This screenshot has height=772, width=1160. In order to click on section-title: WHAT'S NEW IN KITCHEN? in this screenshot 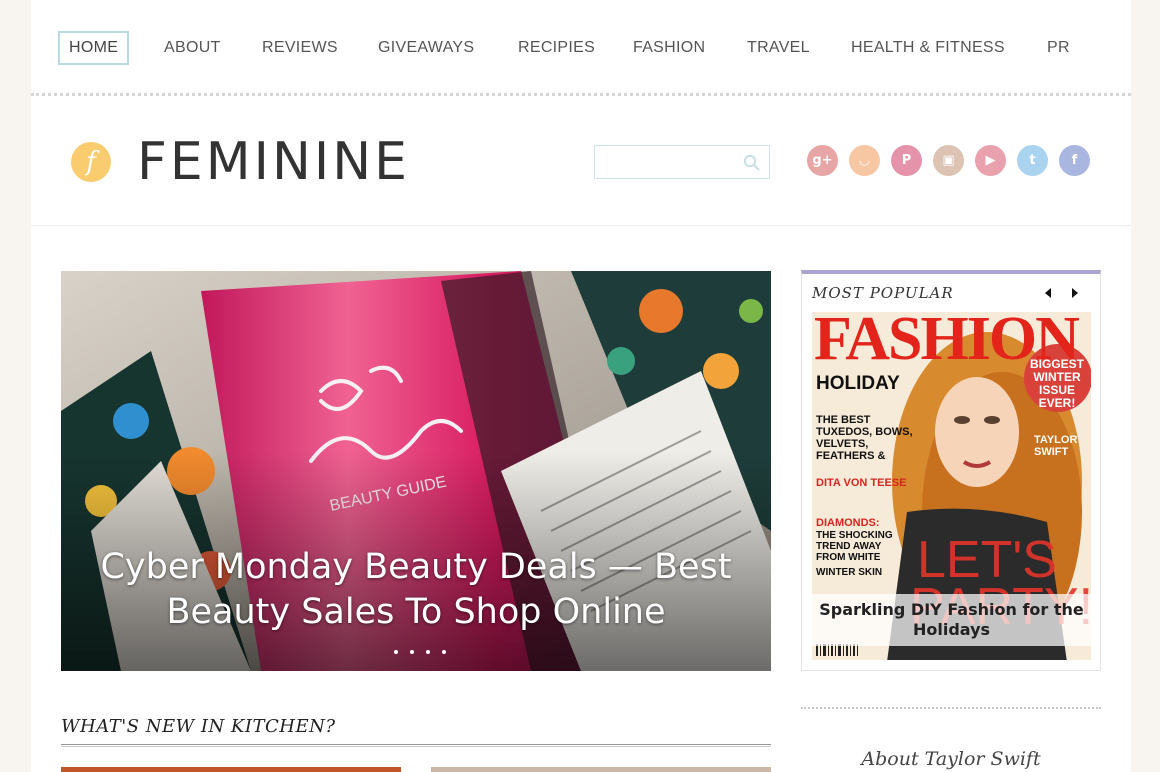, I will do `click(198, 726)`.